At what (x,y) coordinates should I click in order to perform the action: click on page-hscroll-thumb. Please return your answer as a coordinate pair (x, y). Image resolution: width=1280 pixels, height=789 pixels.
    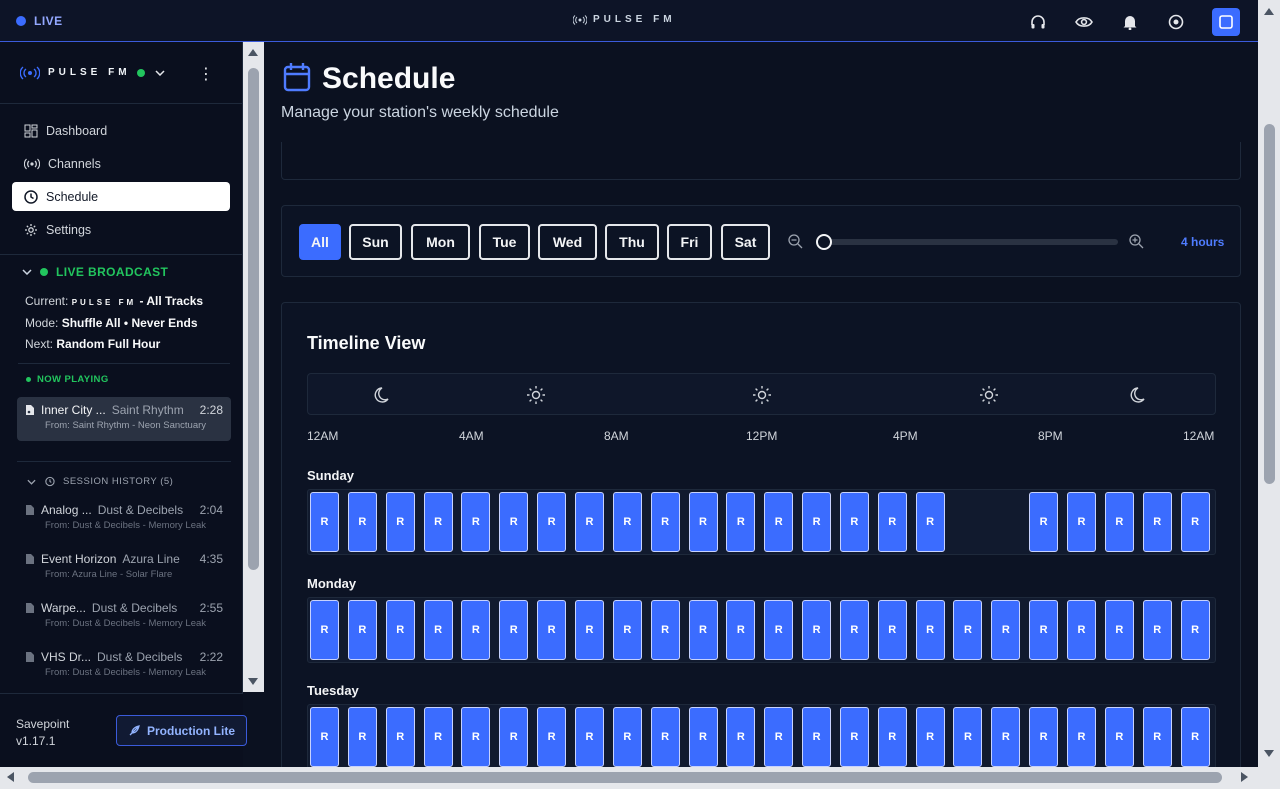
    Looking at the image, I should click on (625, 777).